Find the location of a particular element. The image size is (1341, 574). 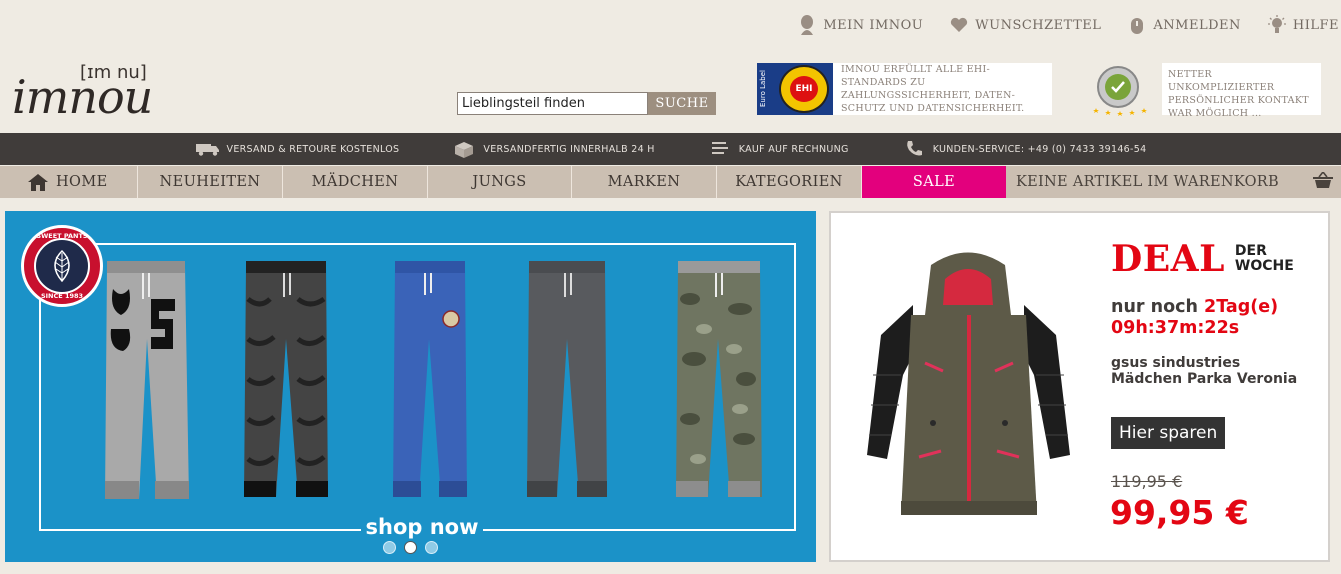

heart-icon is located at coordinates (959, 25).